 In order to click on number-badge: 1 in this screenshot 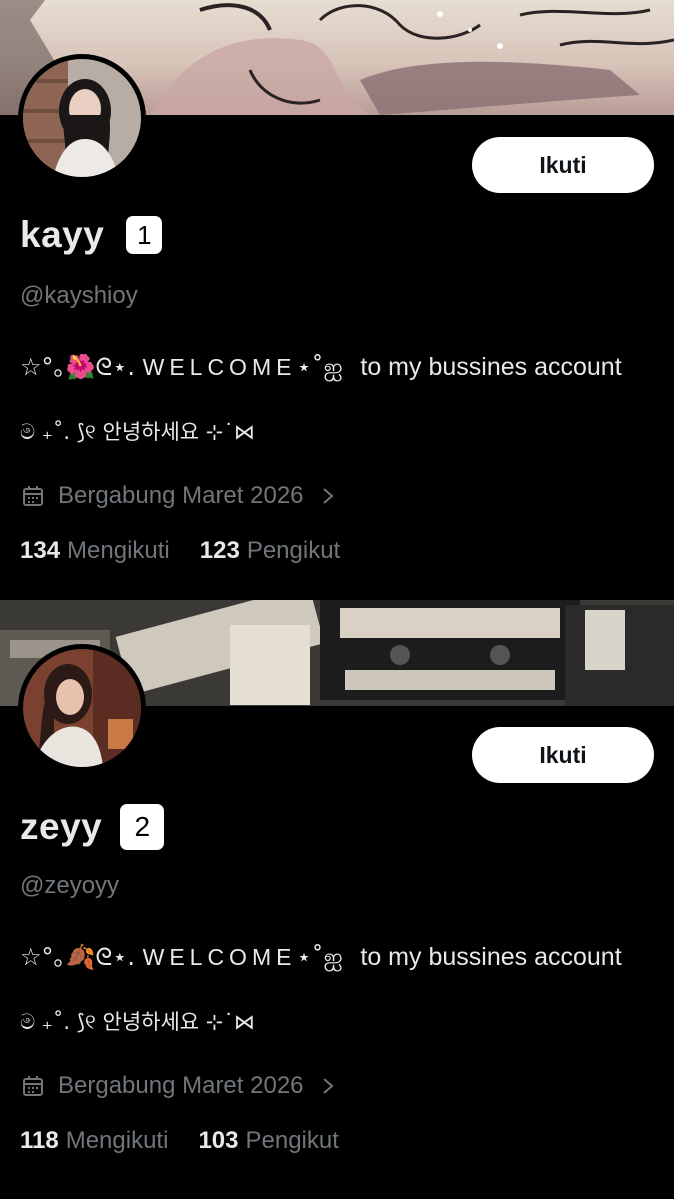, I will do `click(144, 235)`.